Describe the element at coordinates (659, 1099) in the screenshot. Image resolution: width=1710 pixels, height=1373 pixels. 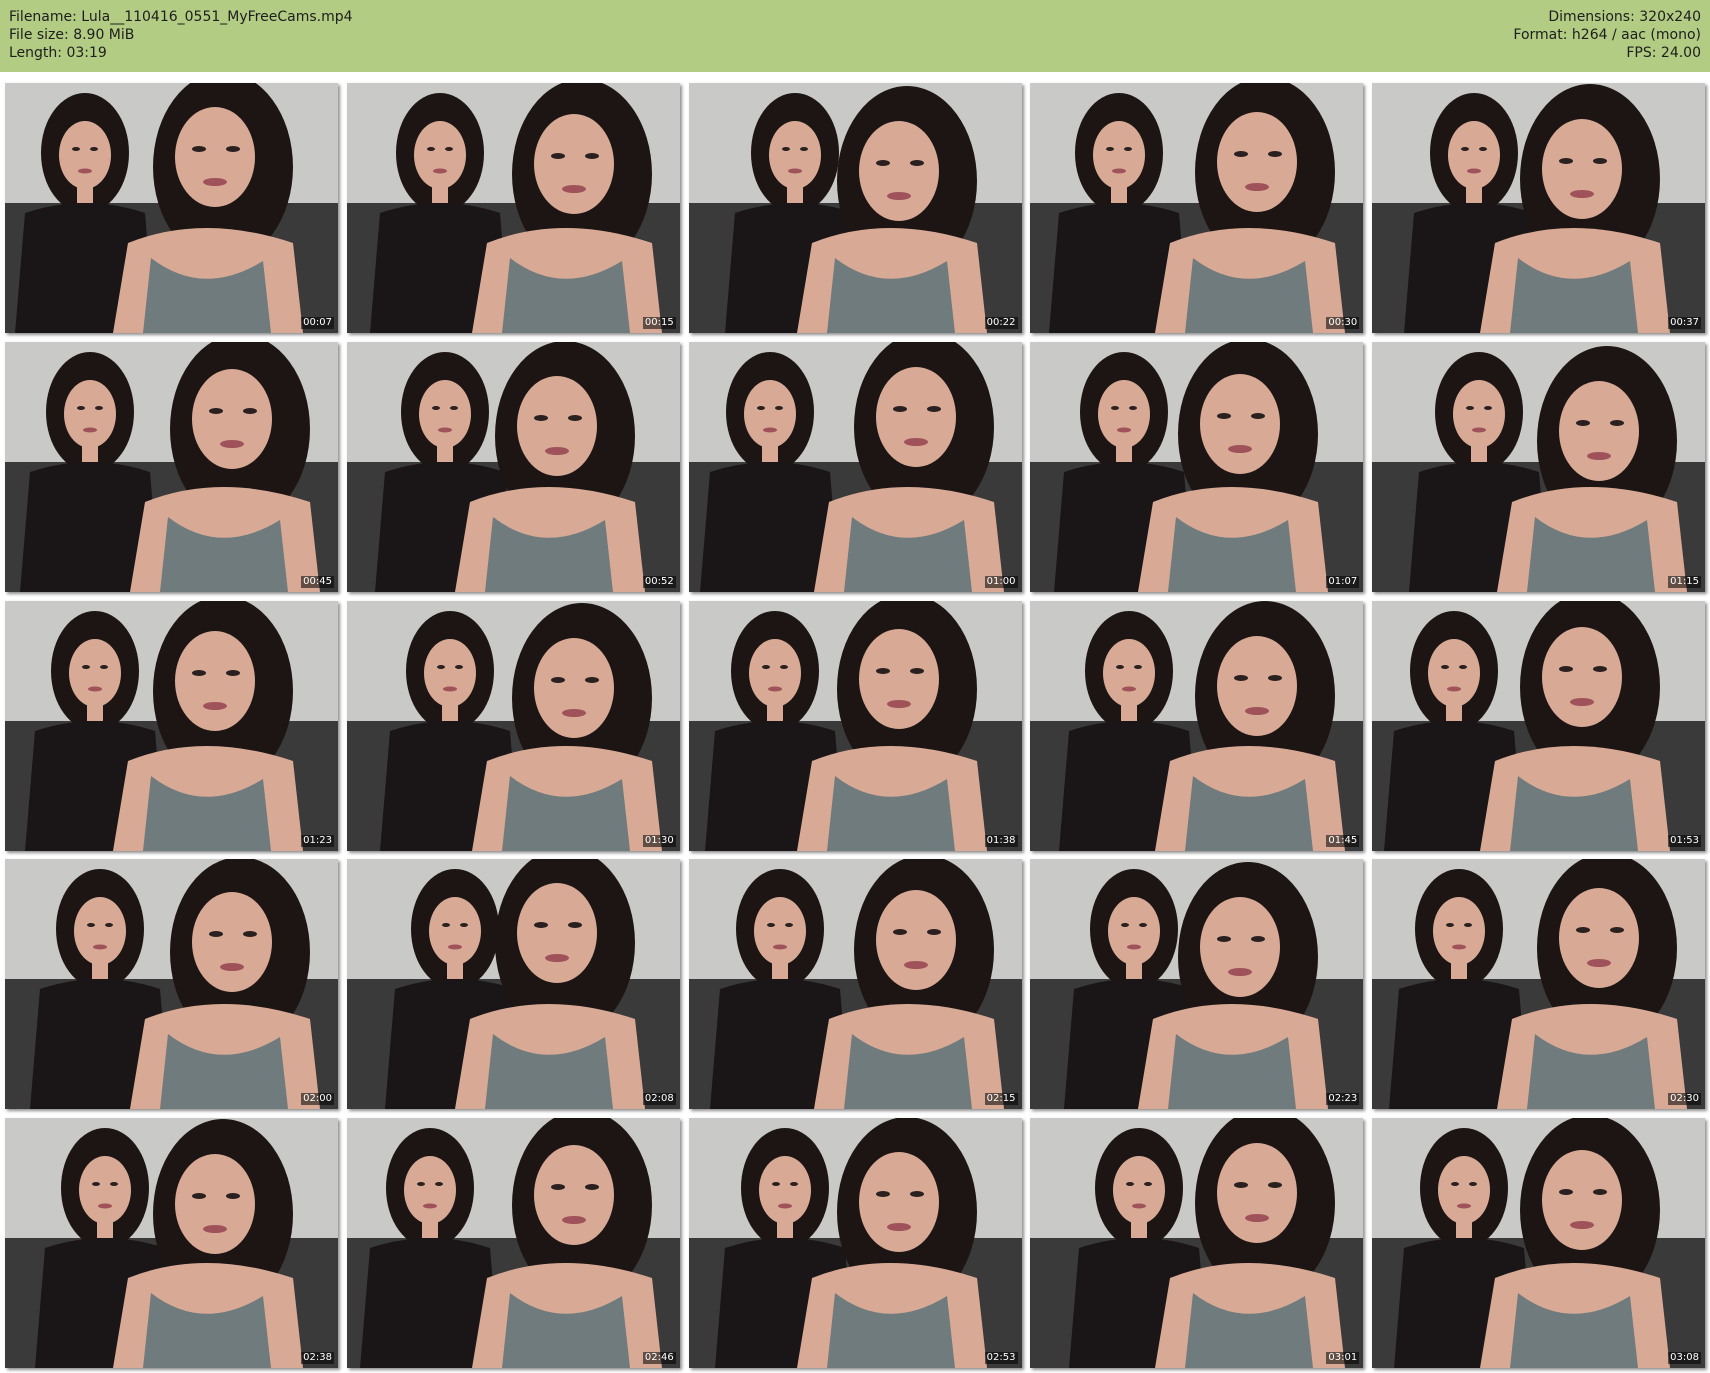
I see `timestamp-label: 02:08` at that location.